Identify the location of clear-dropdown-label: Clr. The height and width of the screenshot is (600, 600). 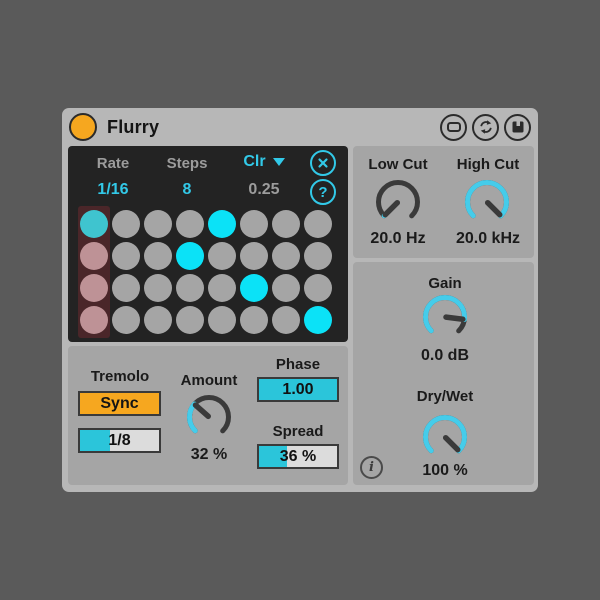
(254, 161).